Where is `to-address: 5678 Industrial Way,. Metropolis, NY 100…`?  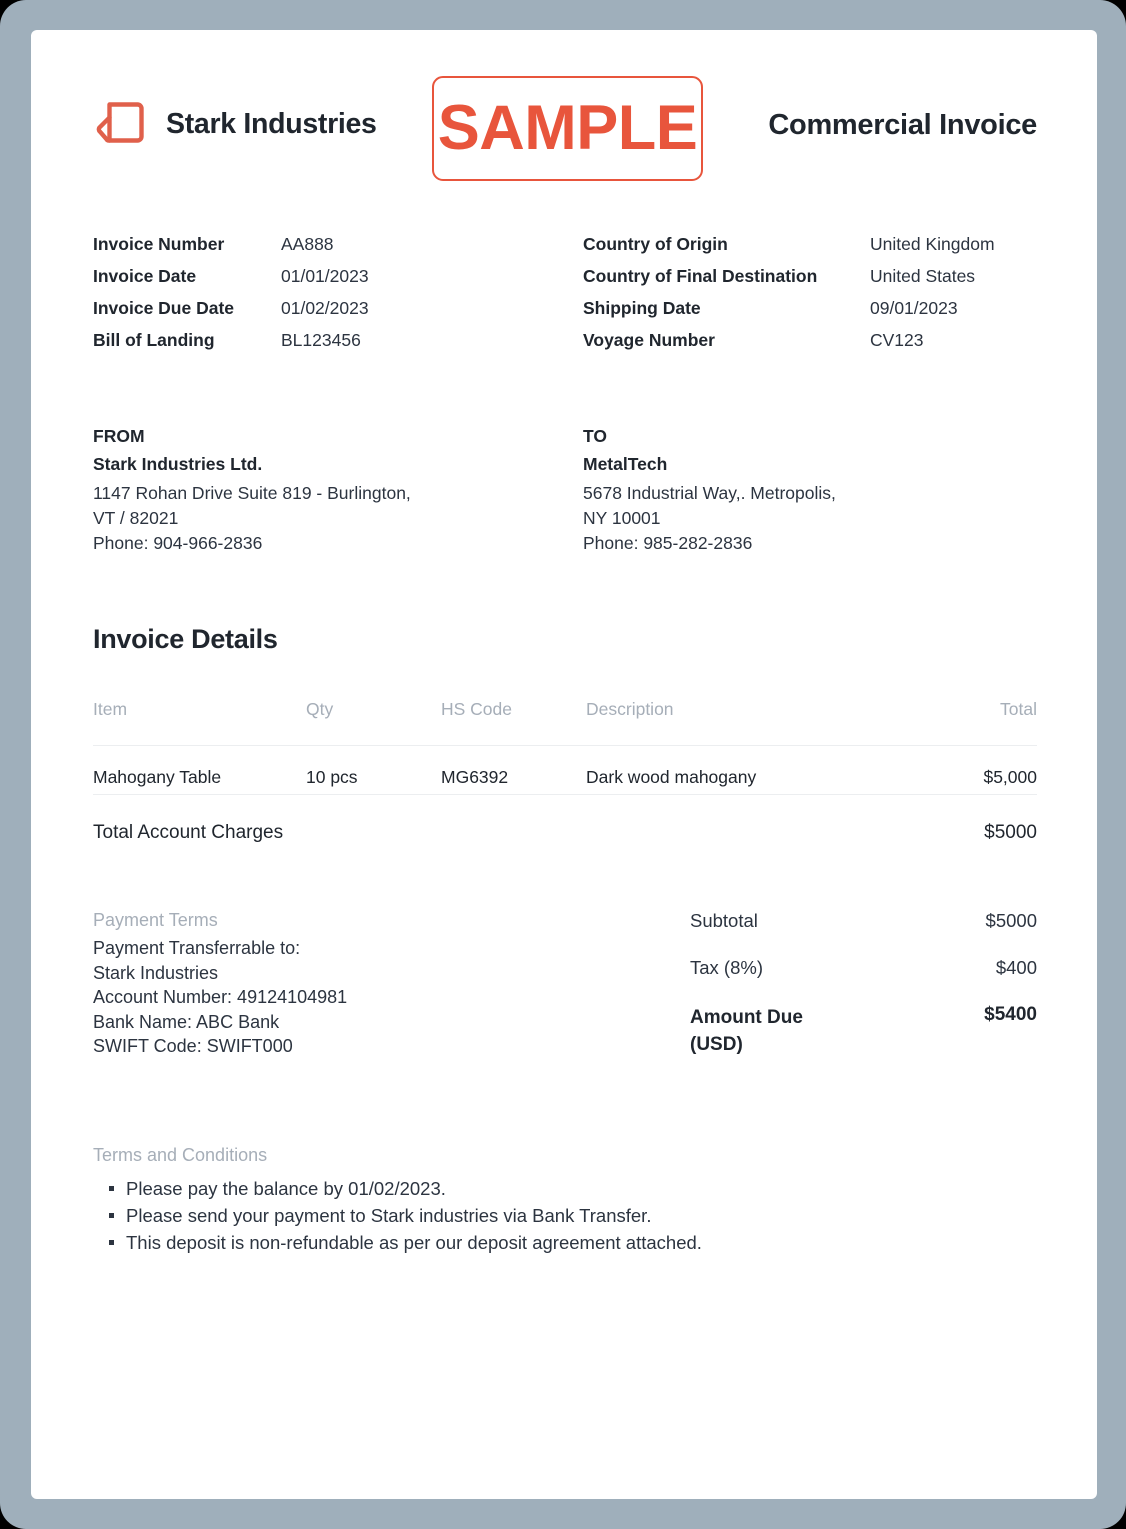
to-address: 5678 Industrial Way,. Metropolis, NY 100… is located at coordinates (709, 518).